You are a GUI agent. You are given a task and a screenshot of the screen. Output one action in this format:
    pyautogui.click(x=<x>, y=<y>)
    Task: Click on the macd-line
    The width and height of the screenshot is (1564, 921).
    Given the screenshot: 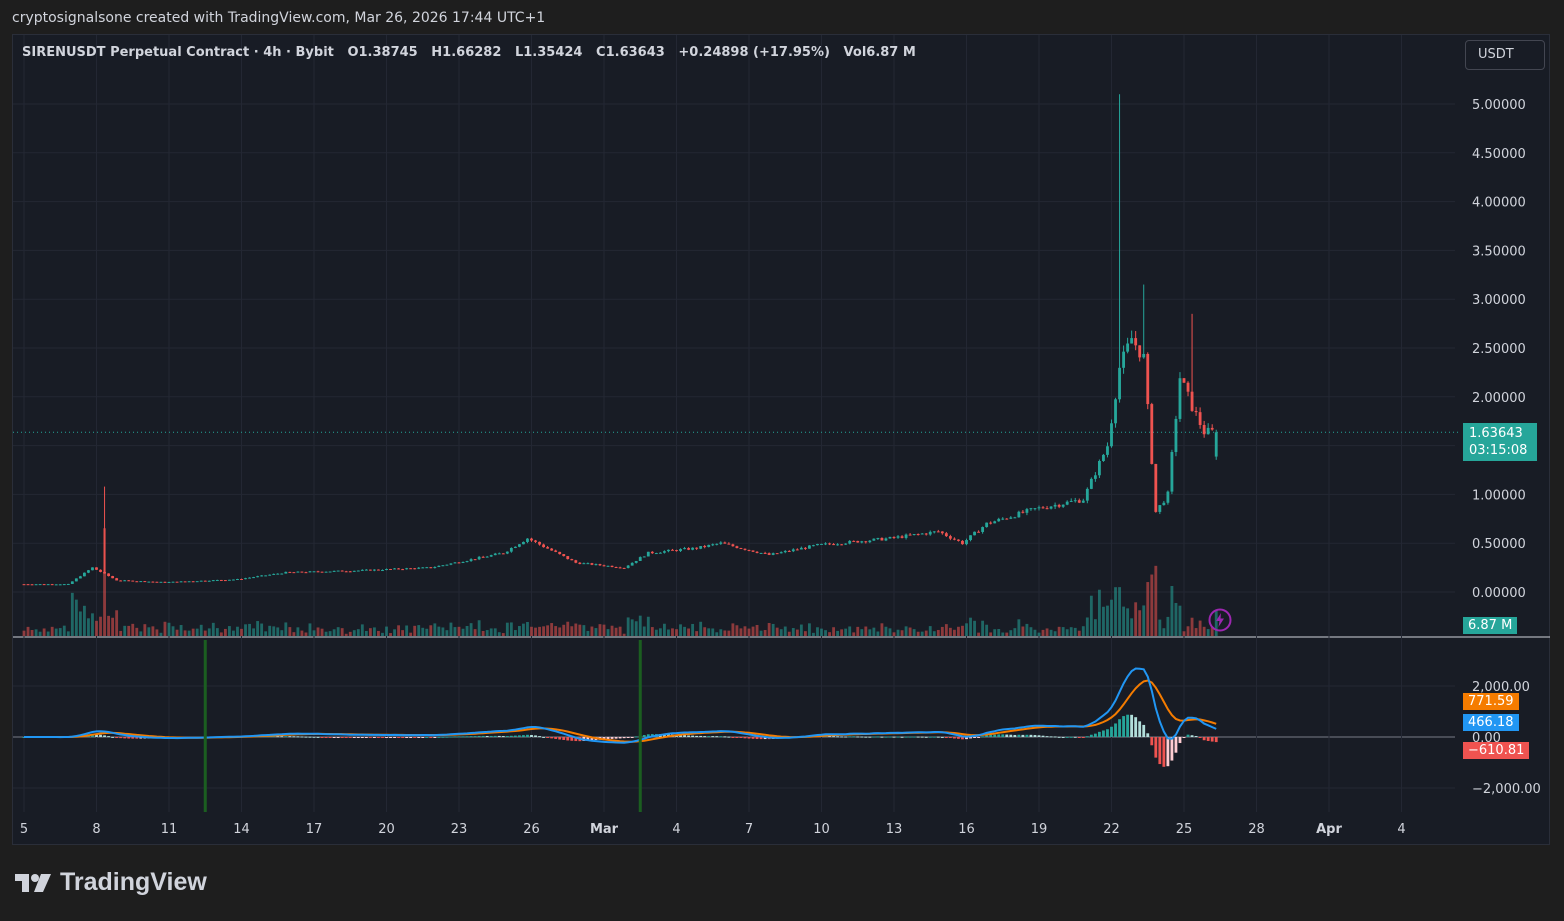 What is the action you would take?
    pyautogui.click(x=620, y=705)
    